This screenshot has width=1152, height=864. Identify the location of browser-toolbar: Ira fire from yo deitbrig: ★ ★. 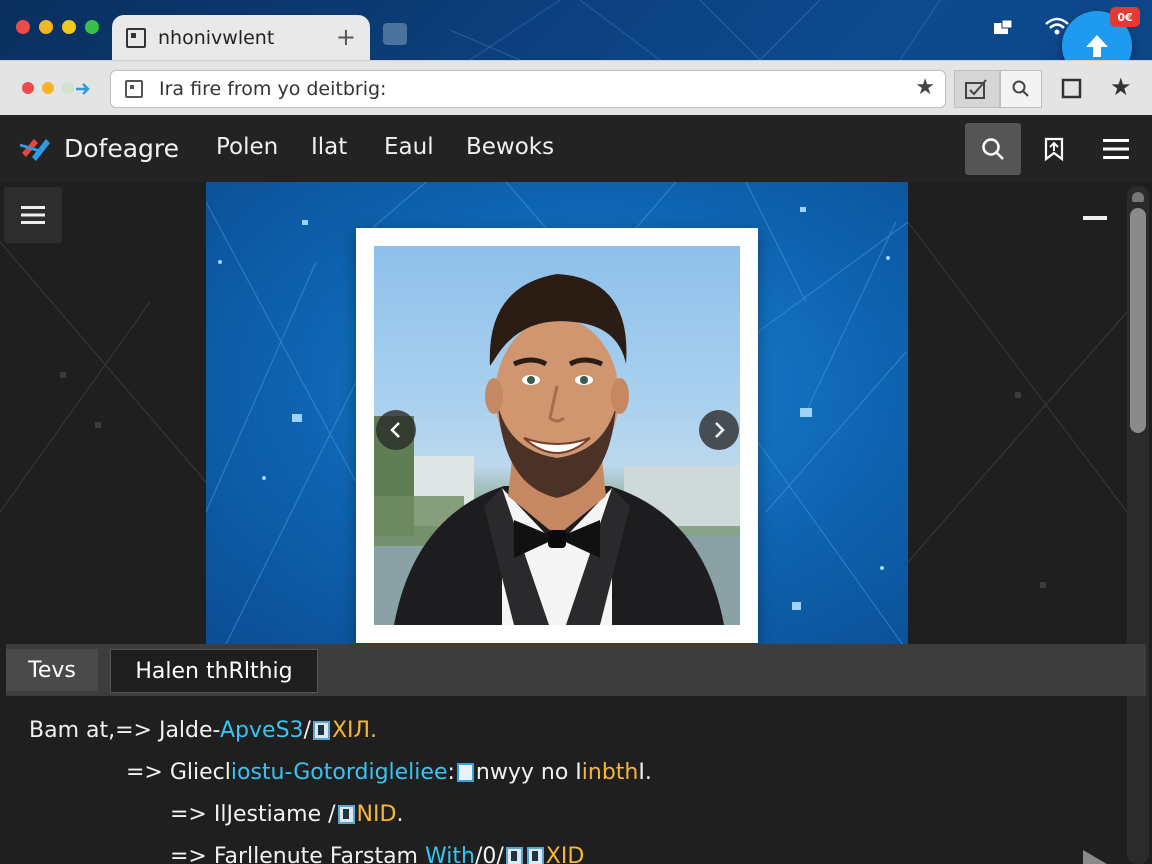
(576, 88).